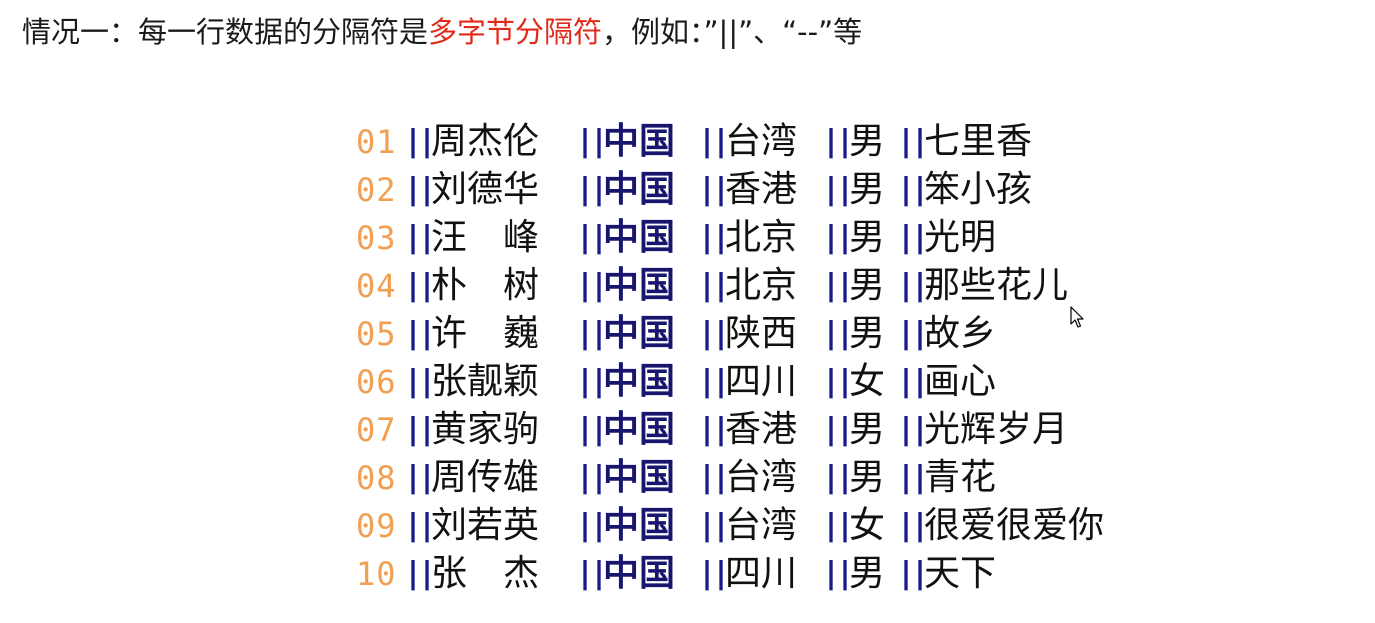 The image size is (1375, 623). I want to click on field-region: 陕西, so click(761, 333).